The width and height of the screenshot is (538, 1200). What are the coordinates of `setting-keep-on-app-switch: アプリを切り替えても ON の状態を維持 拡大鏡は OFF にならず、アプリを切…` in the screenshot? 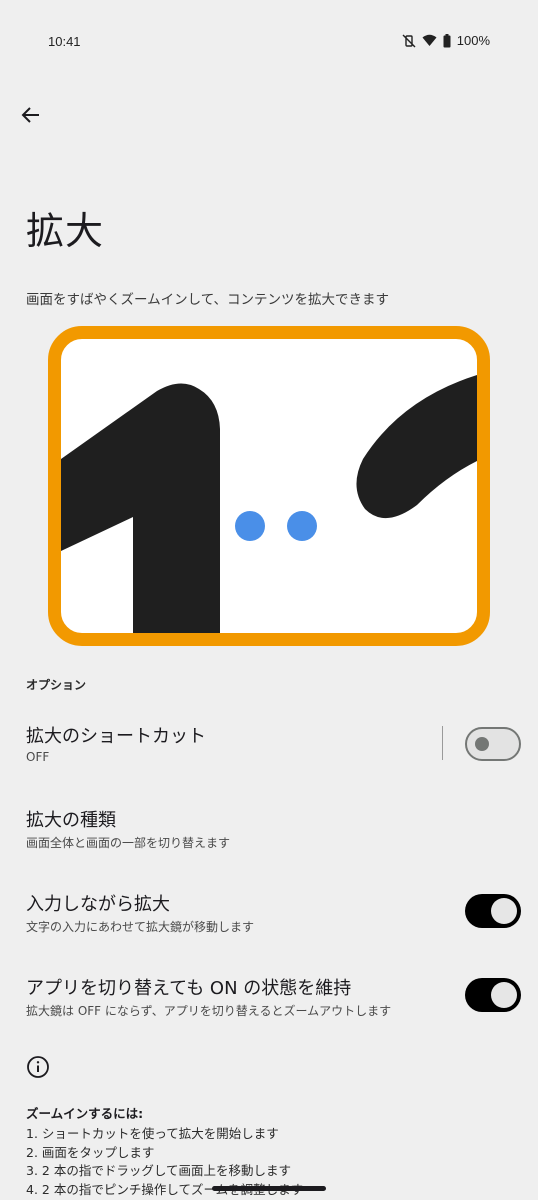 It's located at (269, 1016).